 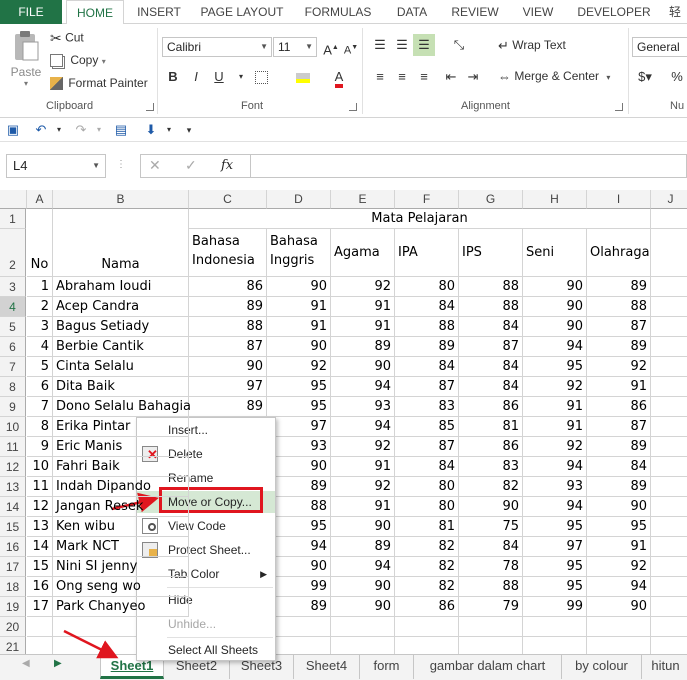 What do you see at coordinates (40, 447) in the screenshot?
I see `cell-no: 9` at bounding box center [40, 447].